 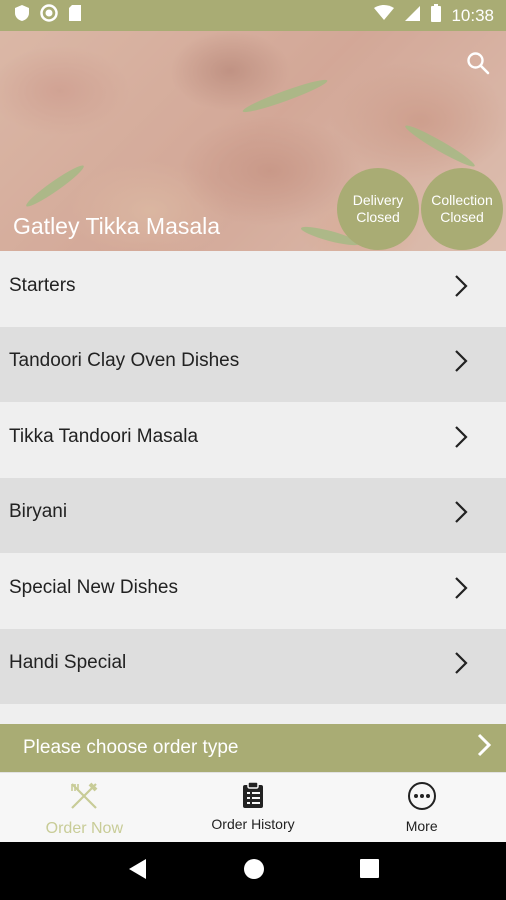 I want to click on menu-category-label: Starters, so click(x=42, y=285).